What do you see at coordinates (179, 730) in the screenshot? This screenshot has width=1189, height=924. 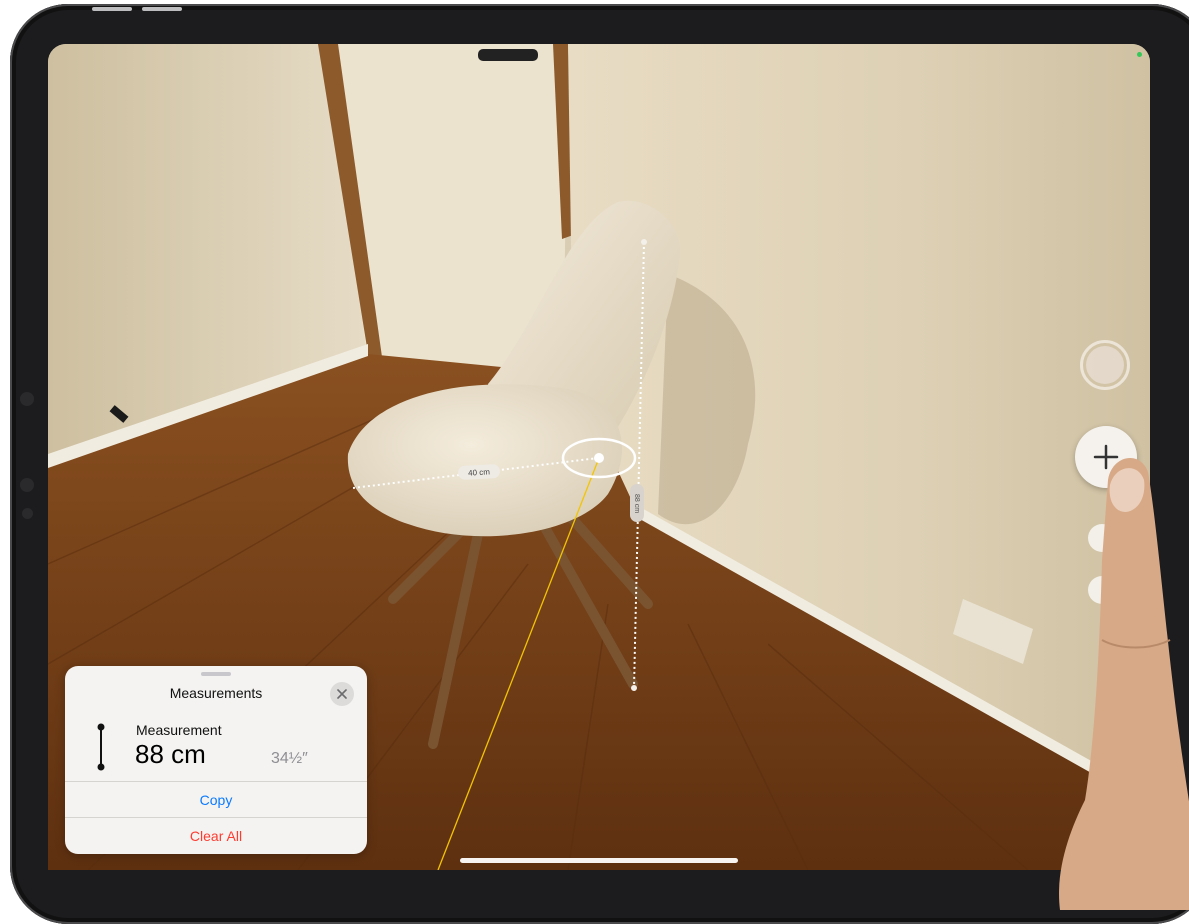 I see `measurement-label: Measurement` at bounding box center [179, 730].